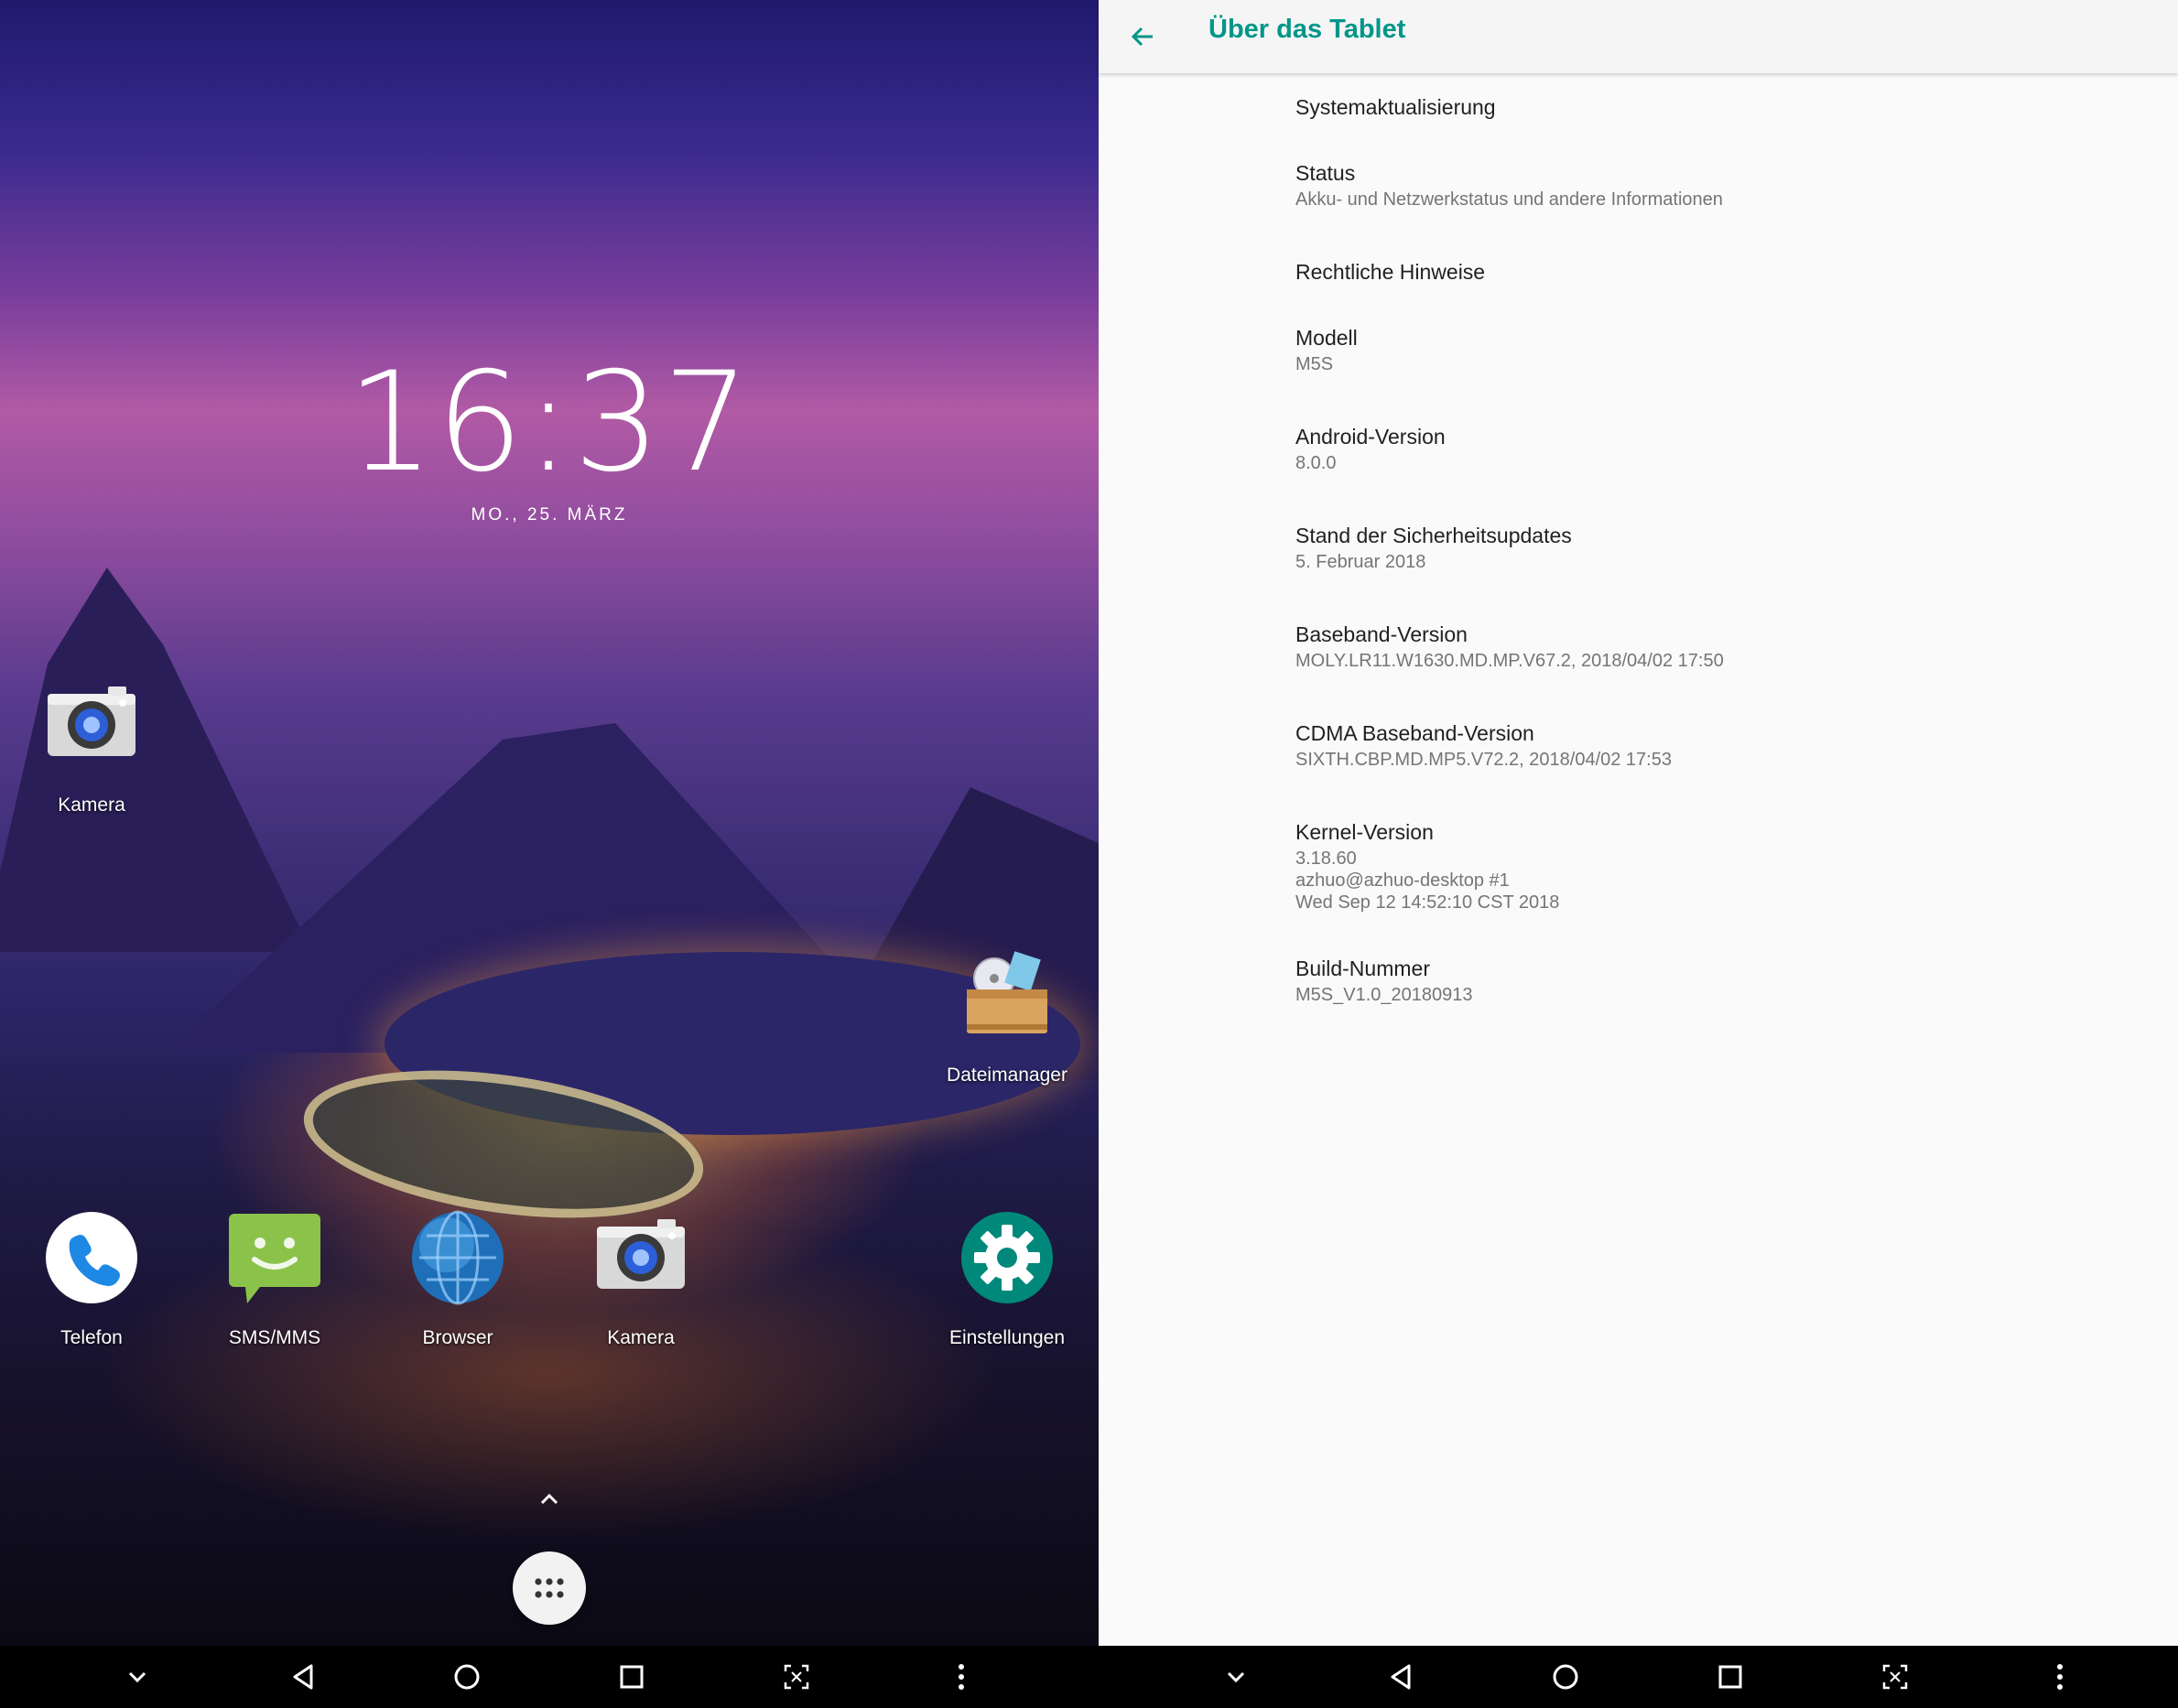  I want to click on app-drawer-button, so click(550, 1588).